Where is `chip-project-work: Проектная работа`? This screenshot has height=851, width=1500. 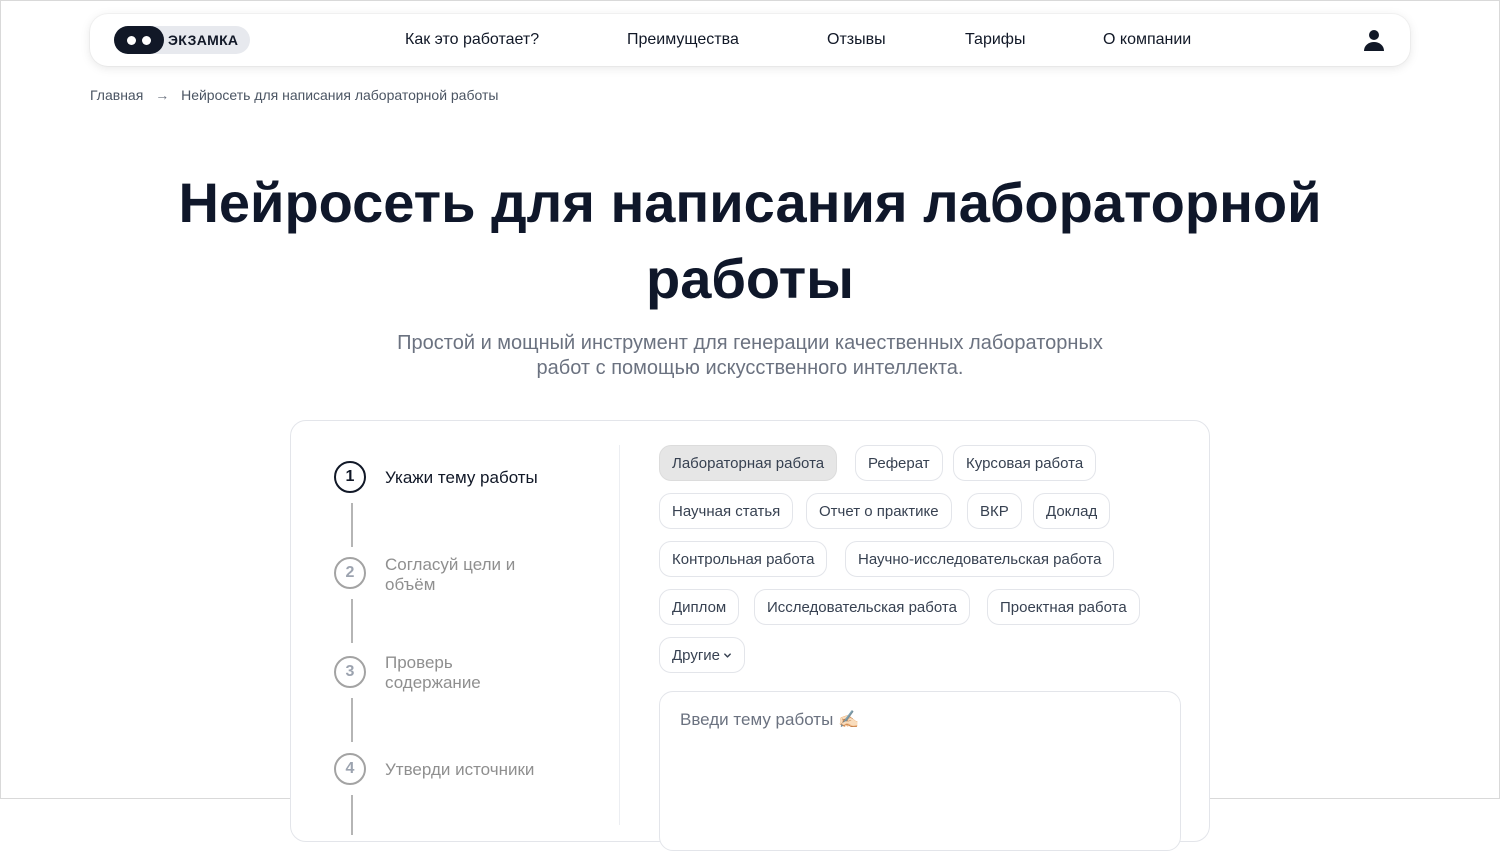 chip-project-work: Проектная работа is located at coordinates (1063, 607).